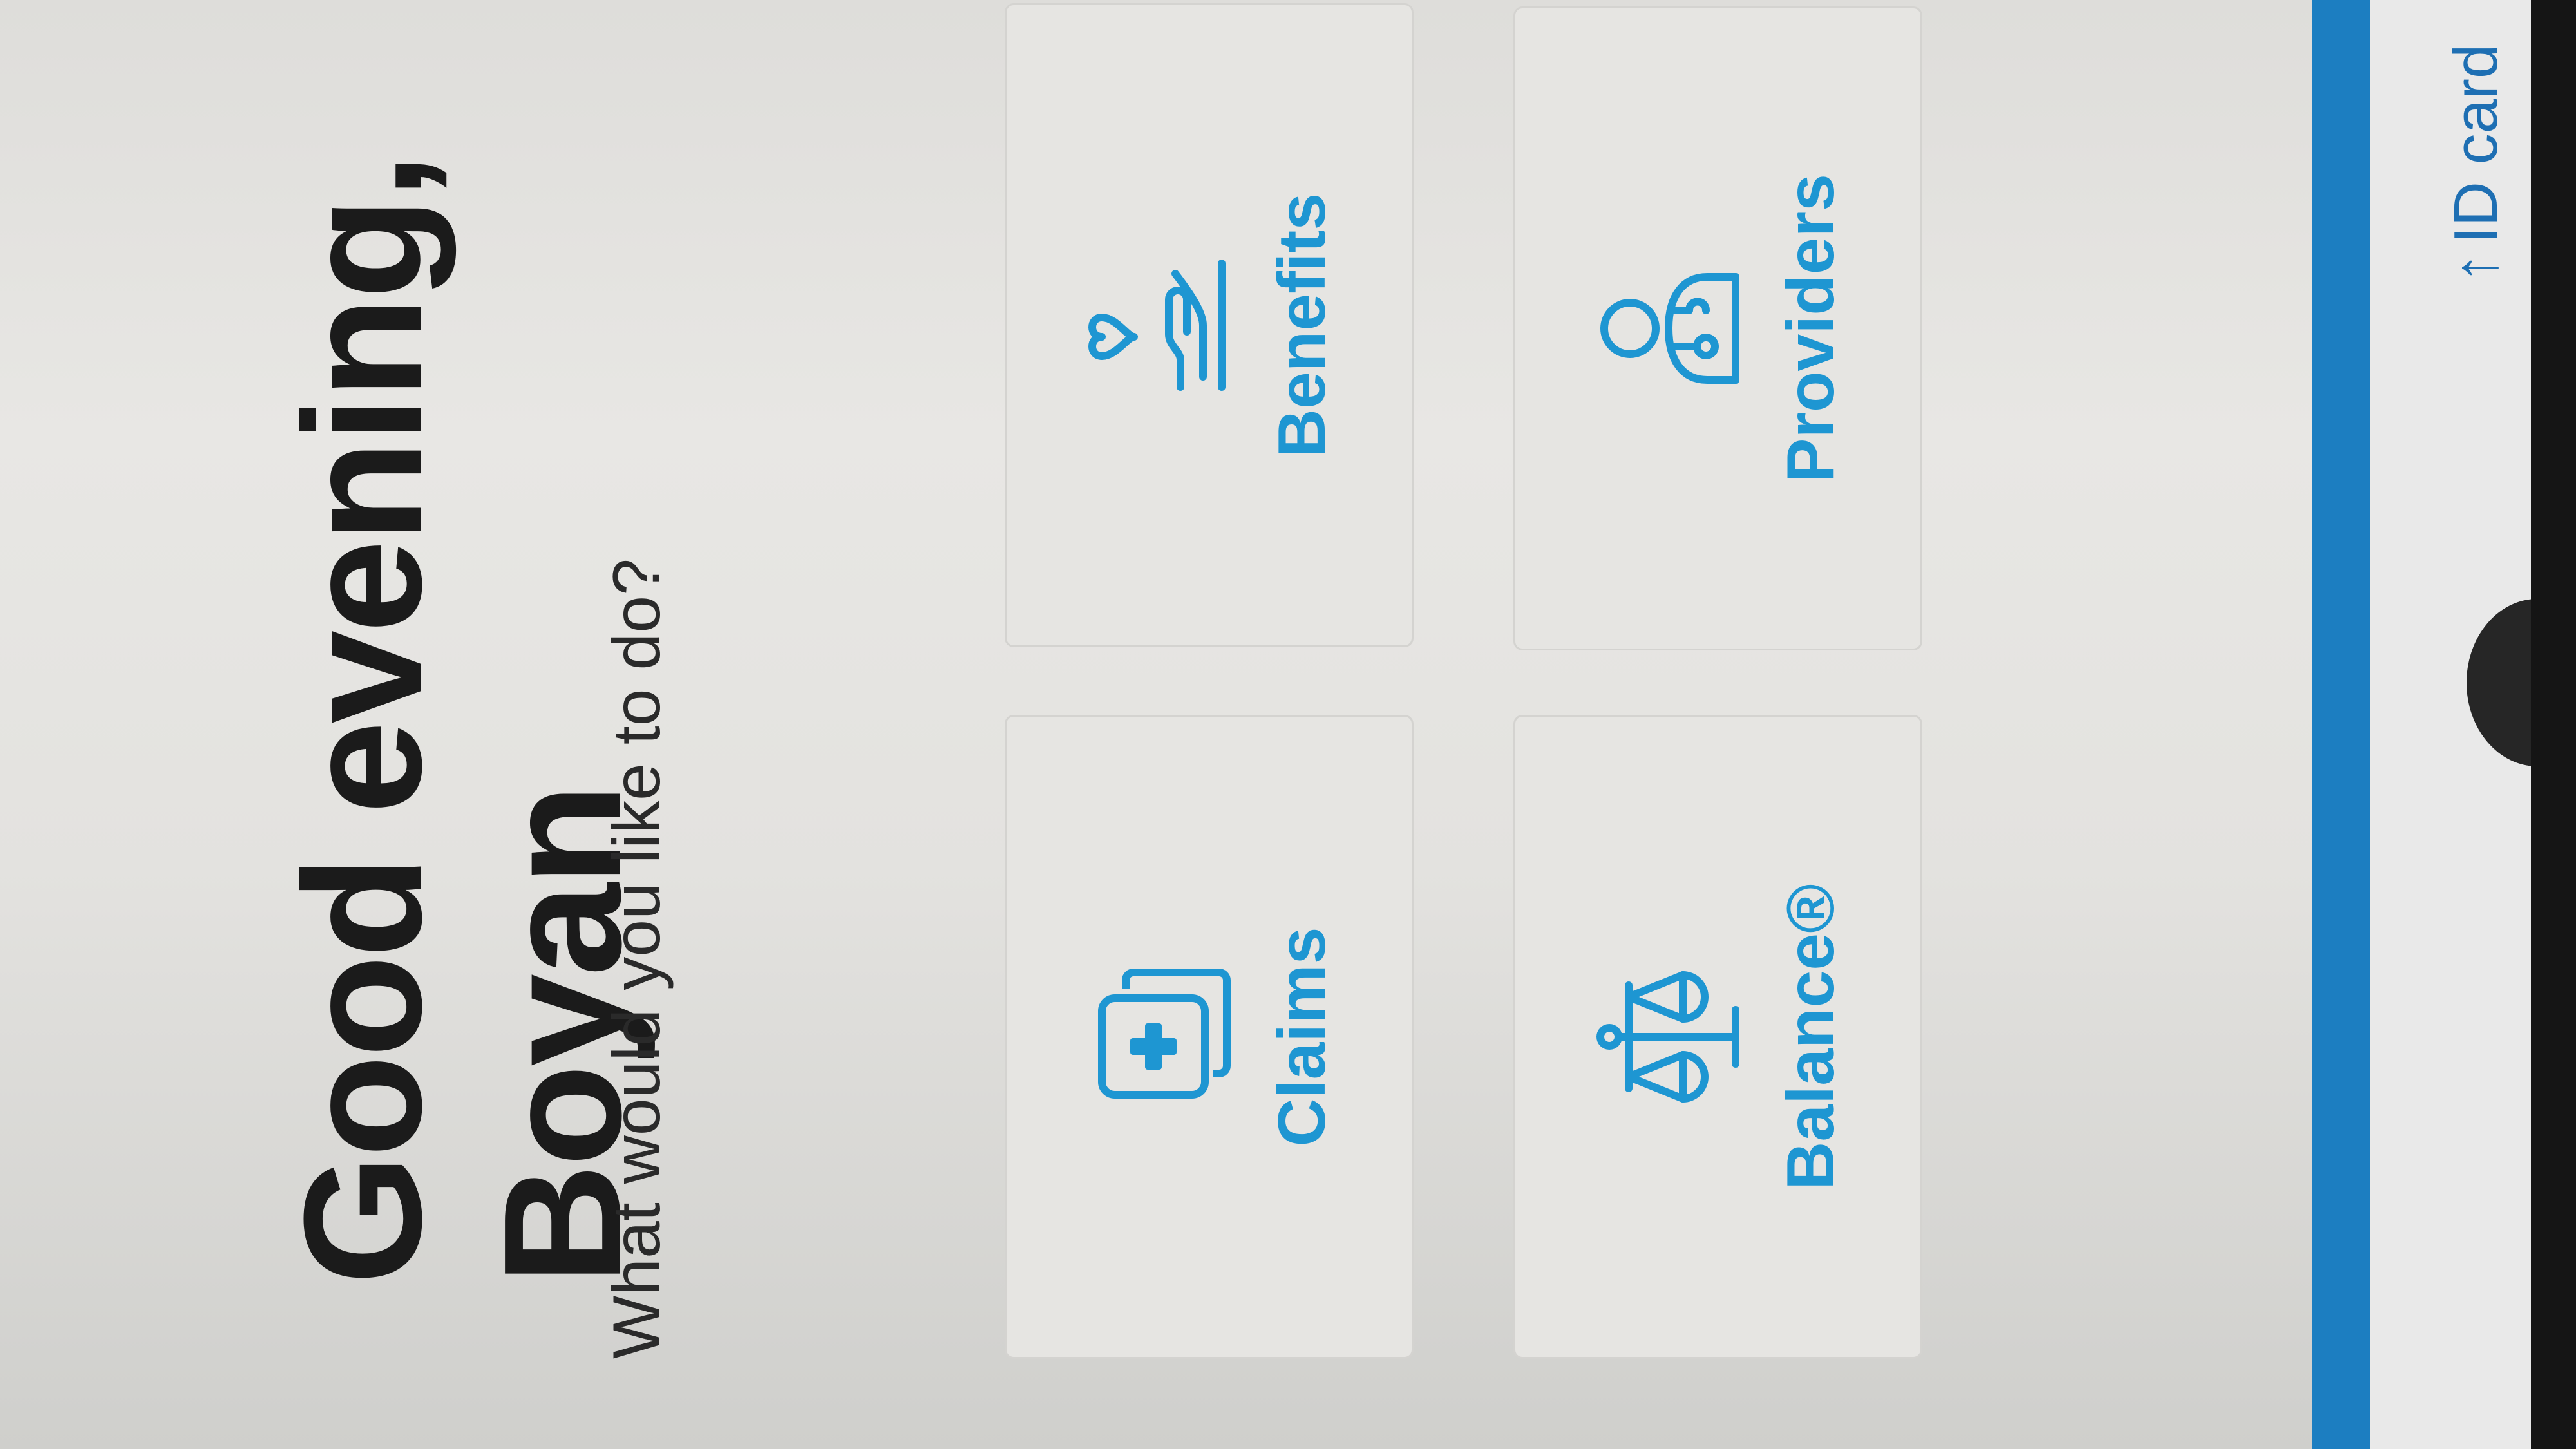  I want to click on medical-documents-icon, so click(1164, 1034).